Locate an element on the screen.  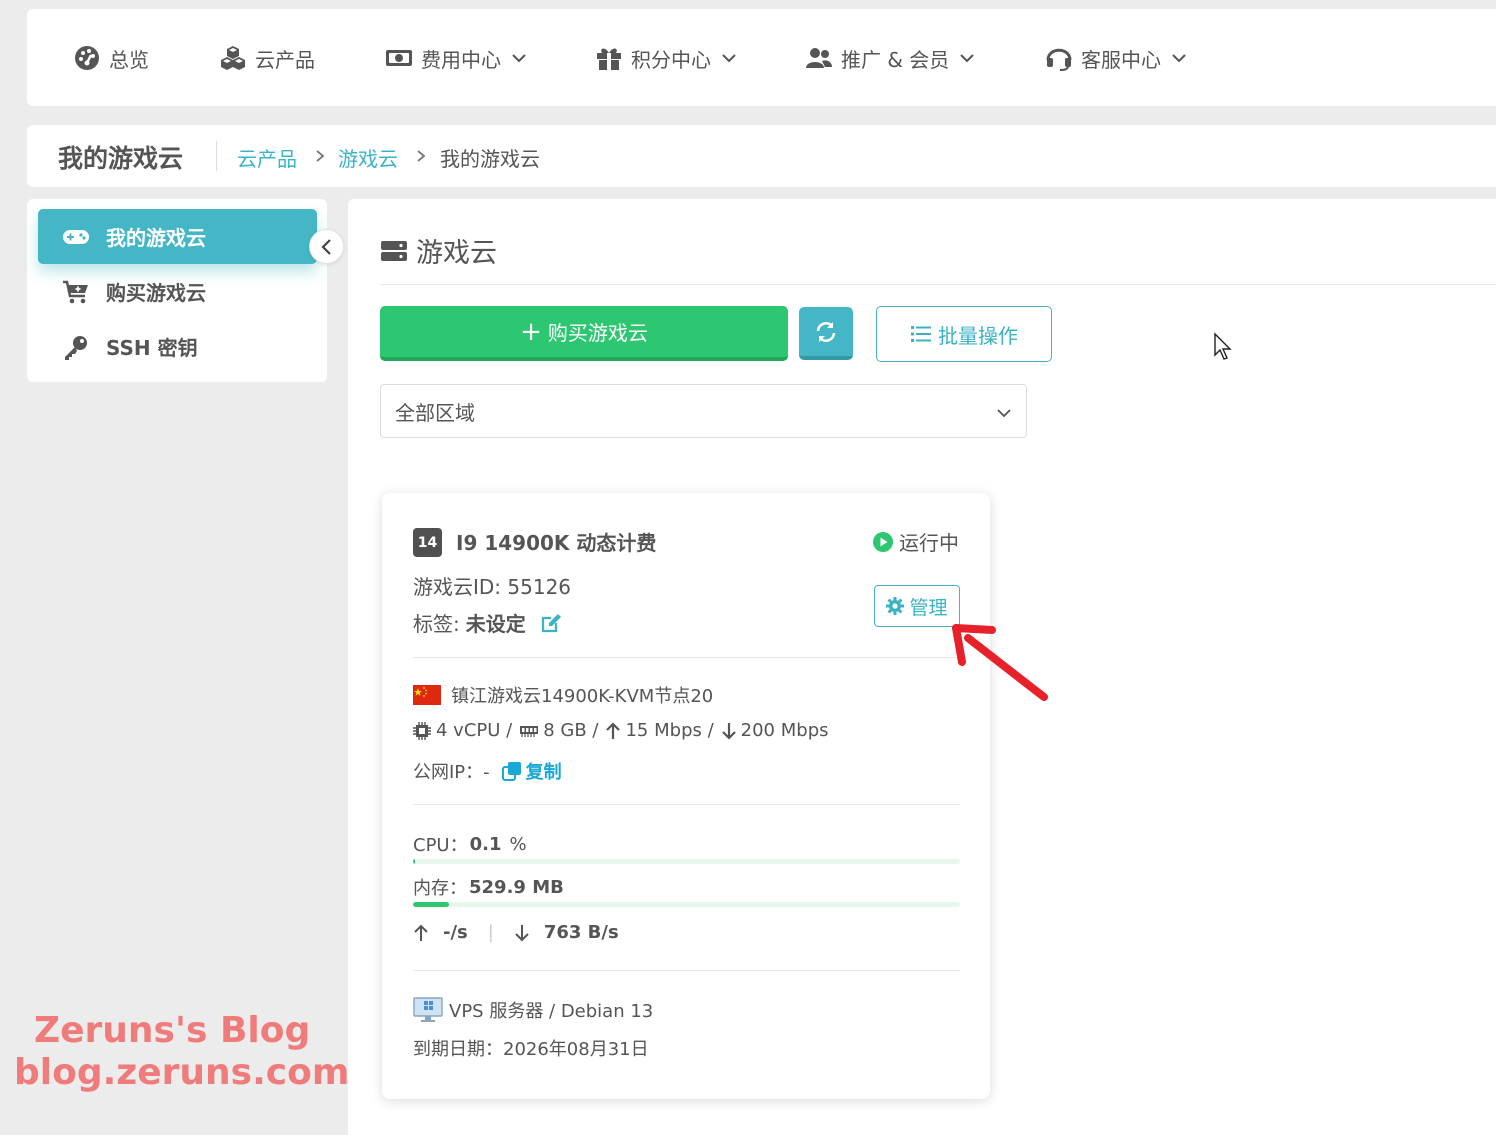
network-traffic: -/s | 763 B/s is located at coordinates (516, 932).